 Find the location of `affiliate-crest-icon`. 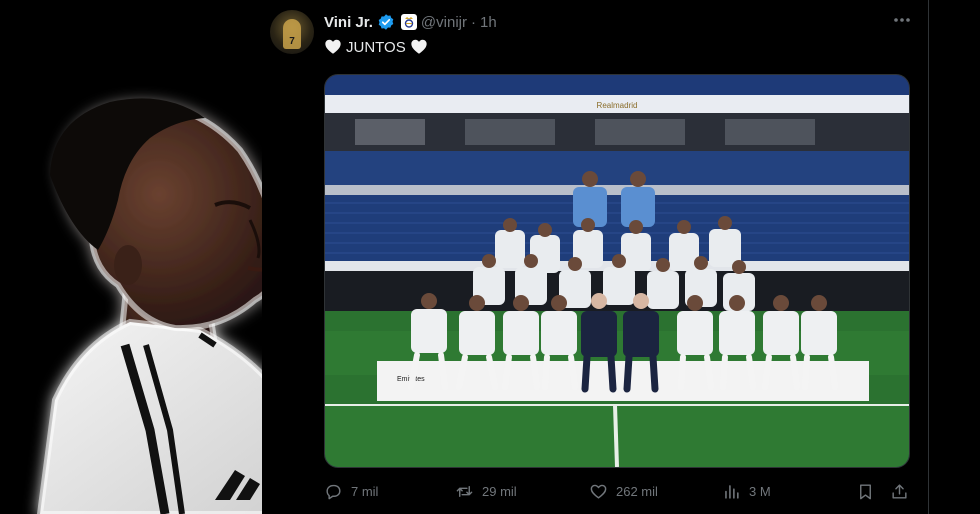

affiliate-crest-icon is located at coordinates (408, 22).